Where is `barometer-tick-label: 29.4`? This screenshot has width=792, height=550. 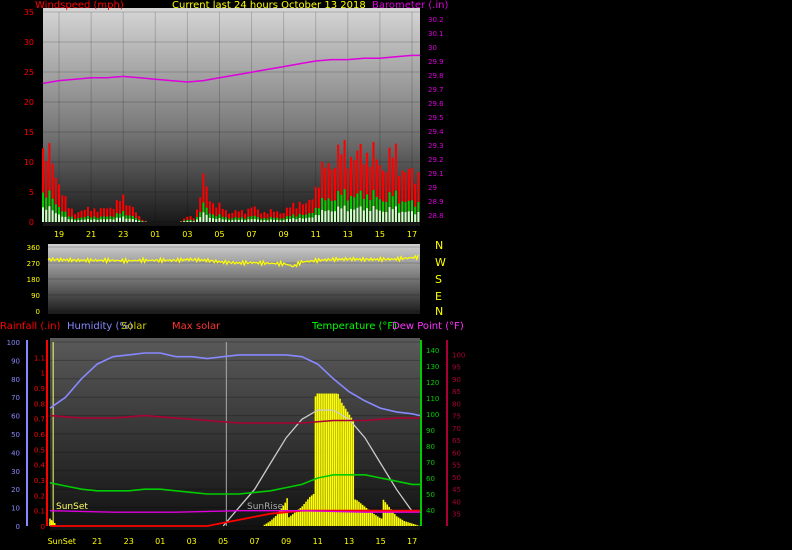 barometer-tick-label: 29.4 is located at coordinates (436, 132).